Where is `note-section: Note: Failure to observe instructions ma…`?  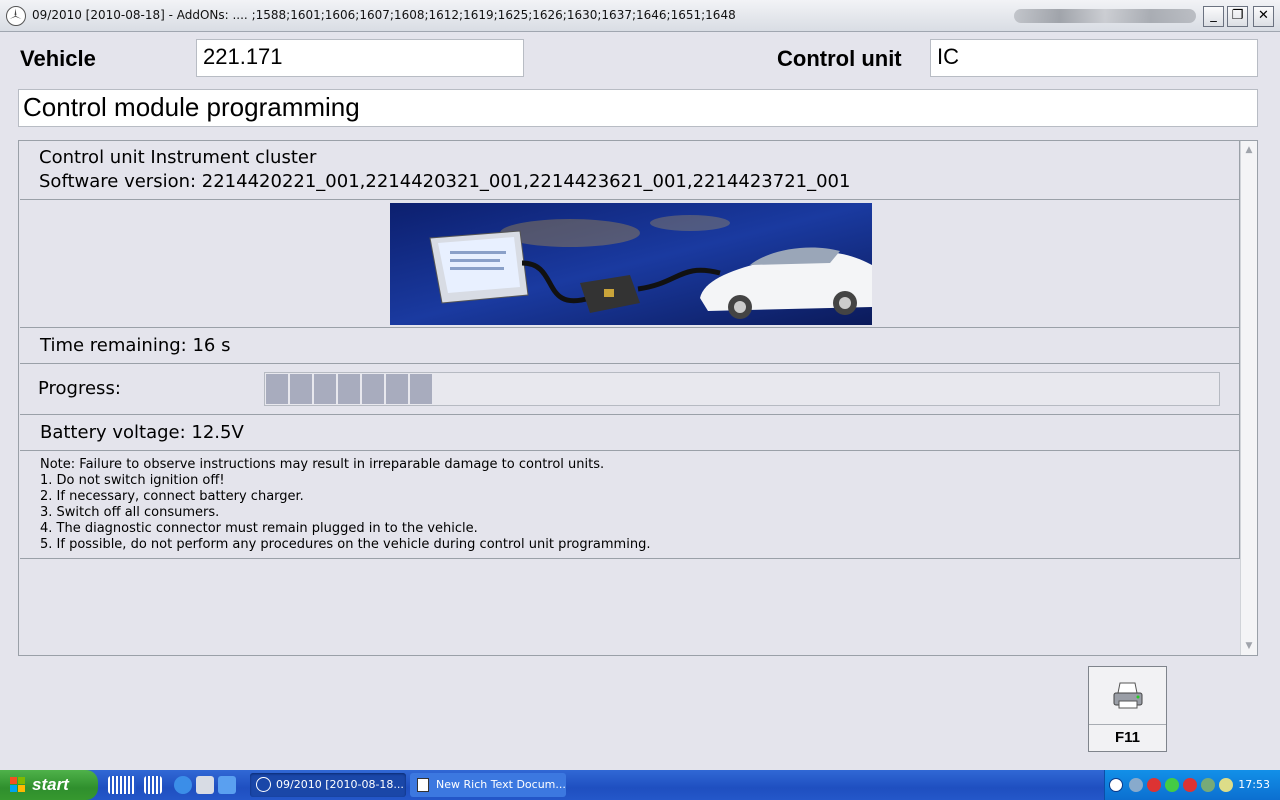
note-section: Note: Failure to observe instructions ma… is located at coordinates (630, 505).